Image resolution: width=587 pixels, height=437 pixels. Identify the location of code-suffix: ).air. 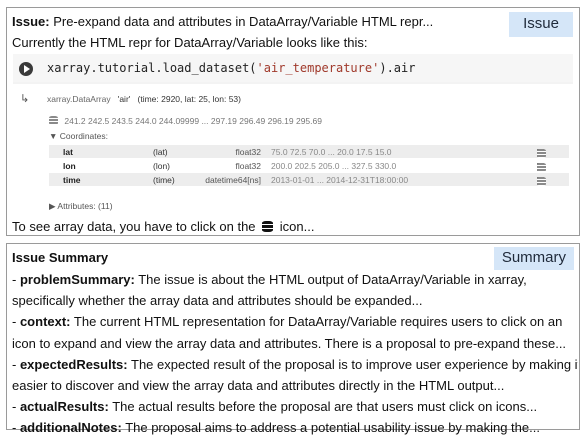
(397, 68).